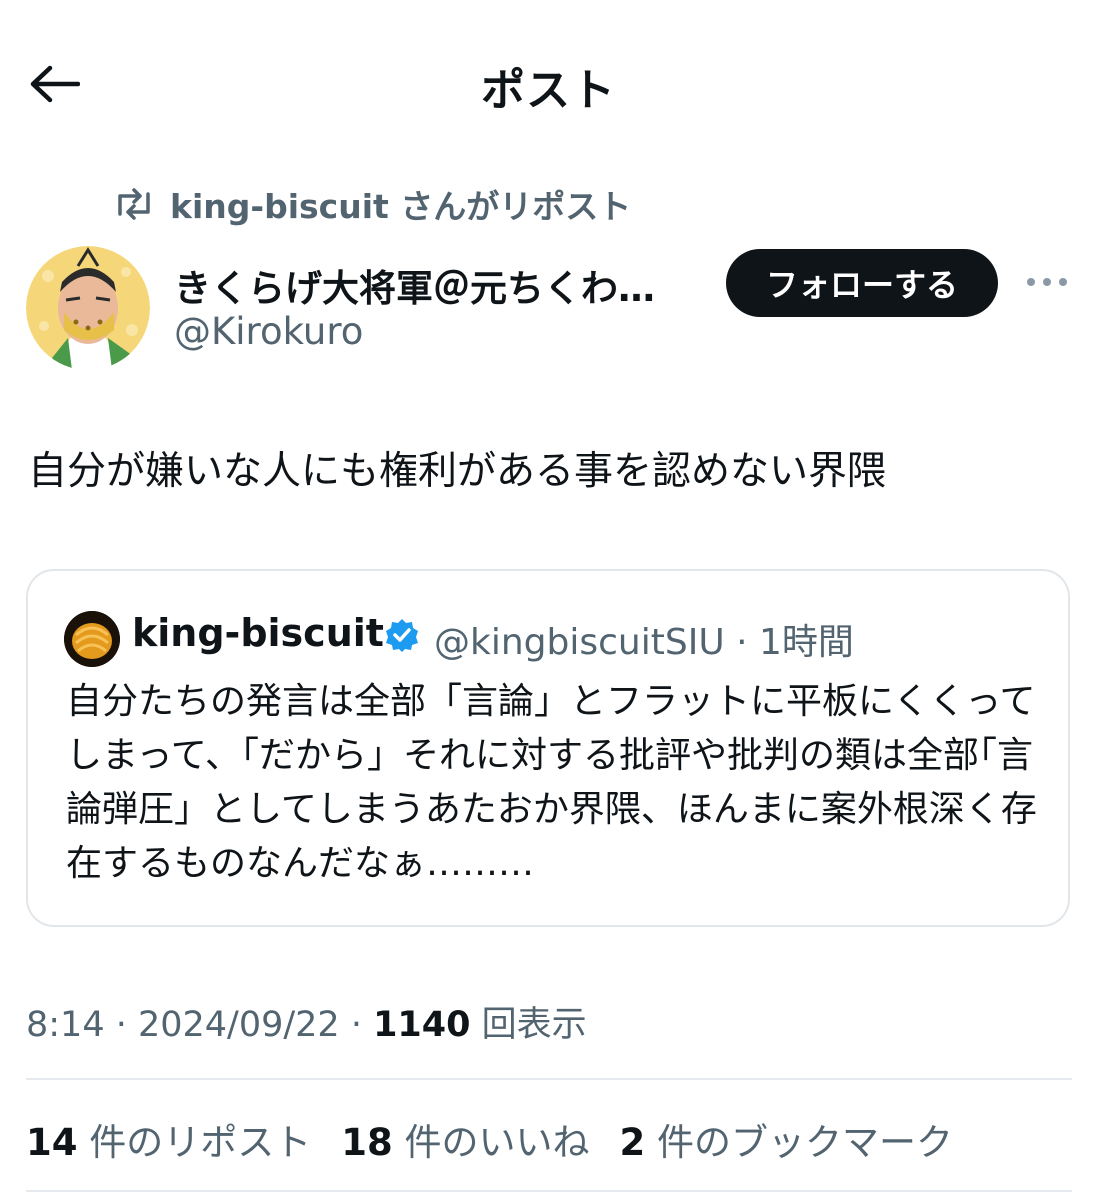  I want to click on quoted-handle-time: @kingbiscuitSIU · 1時間, so click(644, 642).